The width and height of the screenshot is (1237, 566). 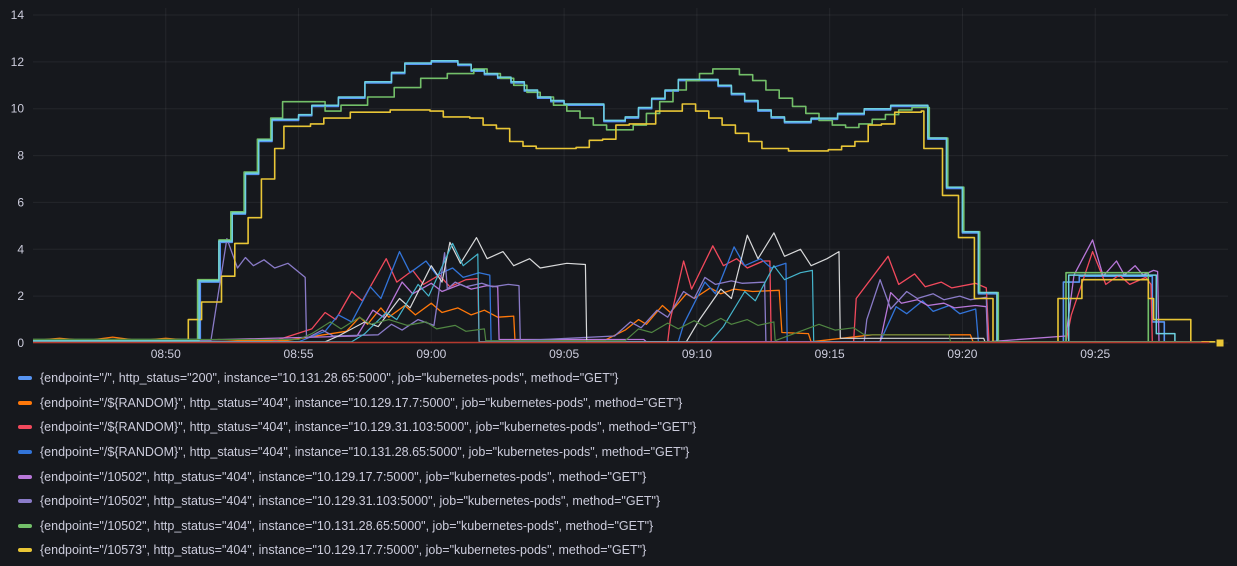 I want to click on x-axis-tick-label: 09:15, so click(x=830, y=354).